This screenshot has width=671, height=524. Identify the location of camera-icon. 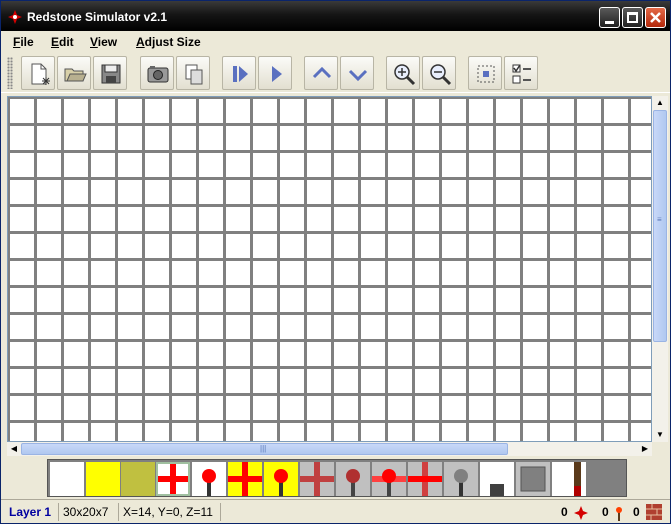
(158, 74).